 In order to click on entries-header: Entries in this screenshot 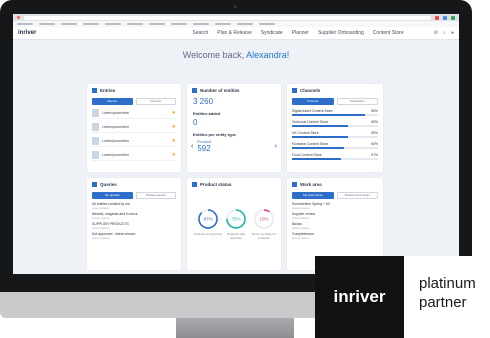, I will do `click(134, 89)`.